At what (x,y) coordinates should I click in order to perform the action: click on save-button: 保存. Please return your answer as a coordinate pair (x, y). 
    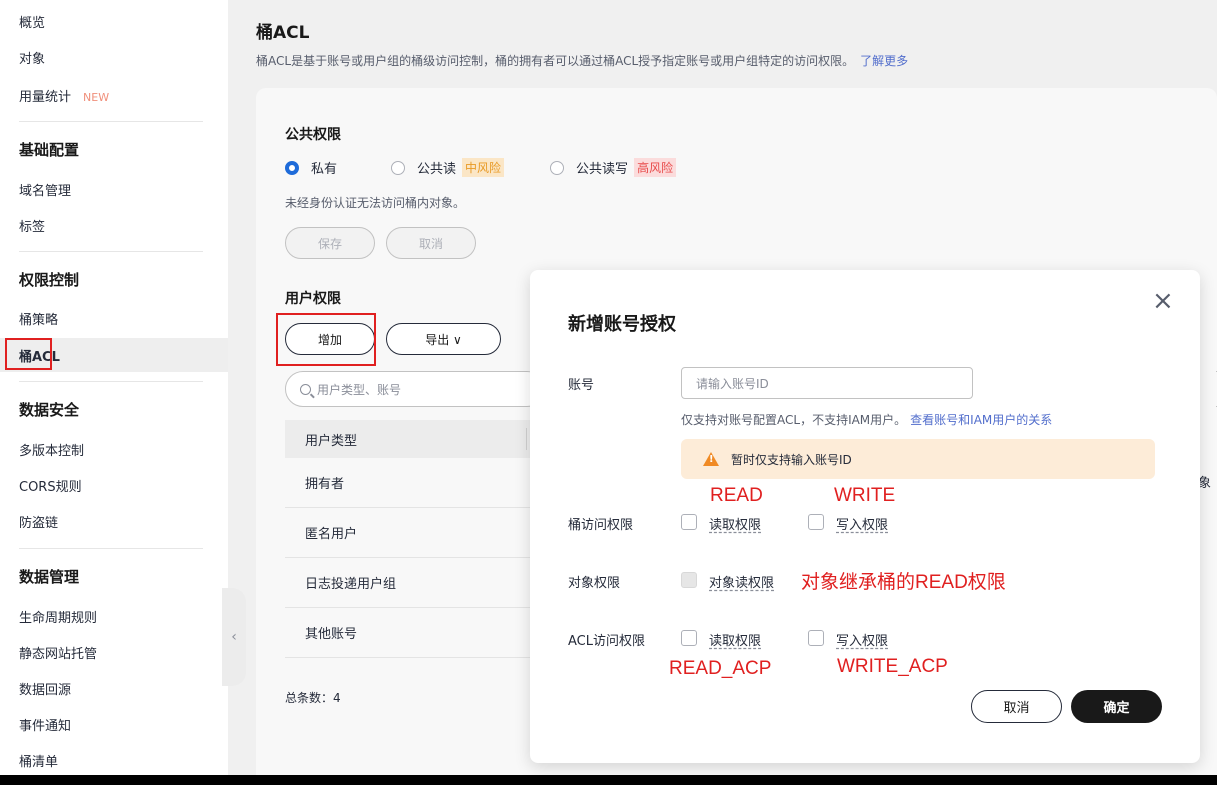
    Looking at the image, I should click on (330, 243).